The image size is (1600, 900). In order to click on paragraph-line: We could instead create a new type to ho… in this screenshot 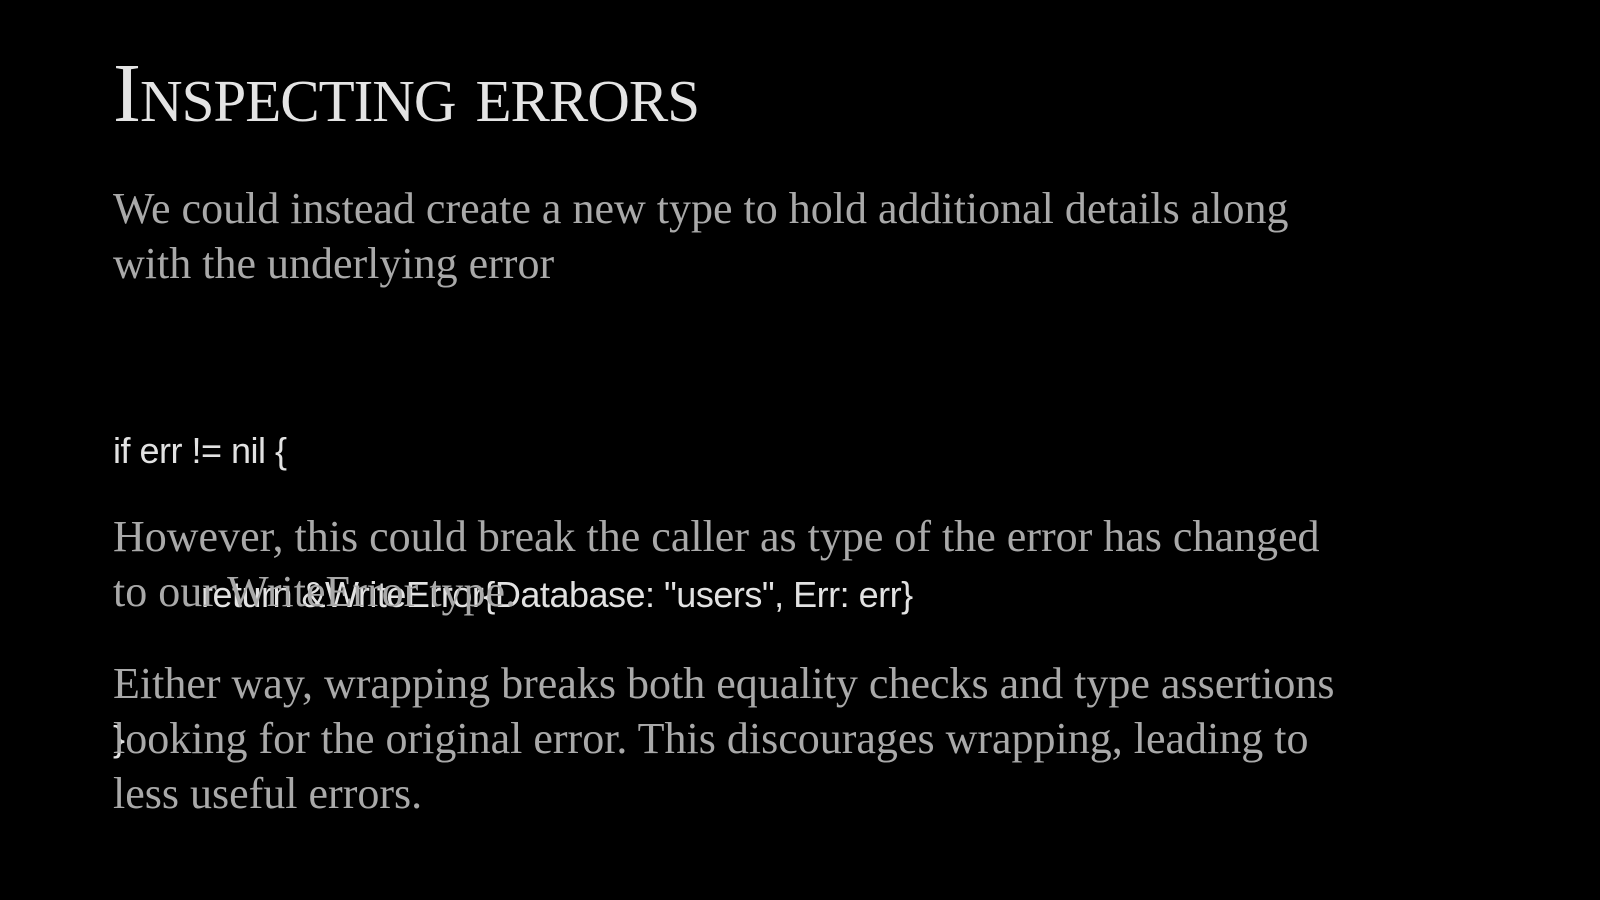, I will do `click(701, 208)`.